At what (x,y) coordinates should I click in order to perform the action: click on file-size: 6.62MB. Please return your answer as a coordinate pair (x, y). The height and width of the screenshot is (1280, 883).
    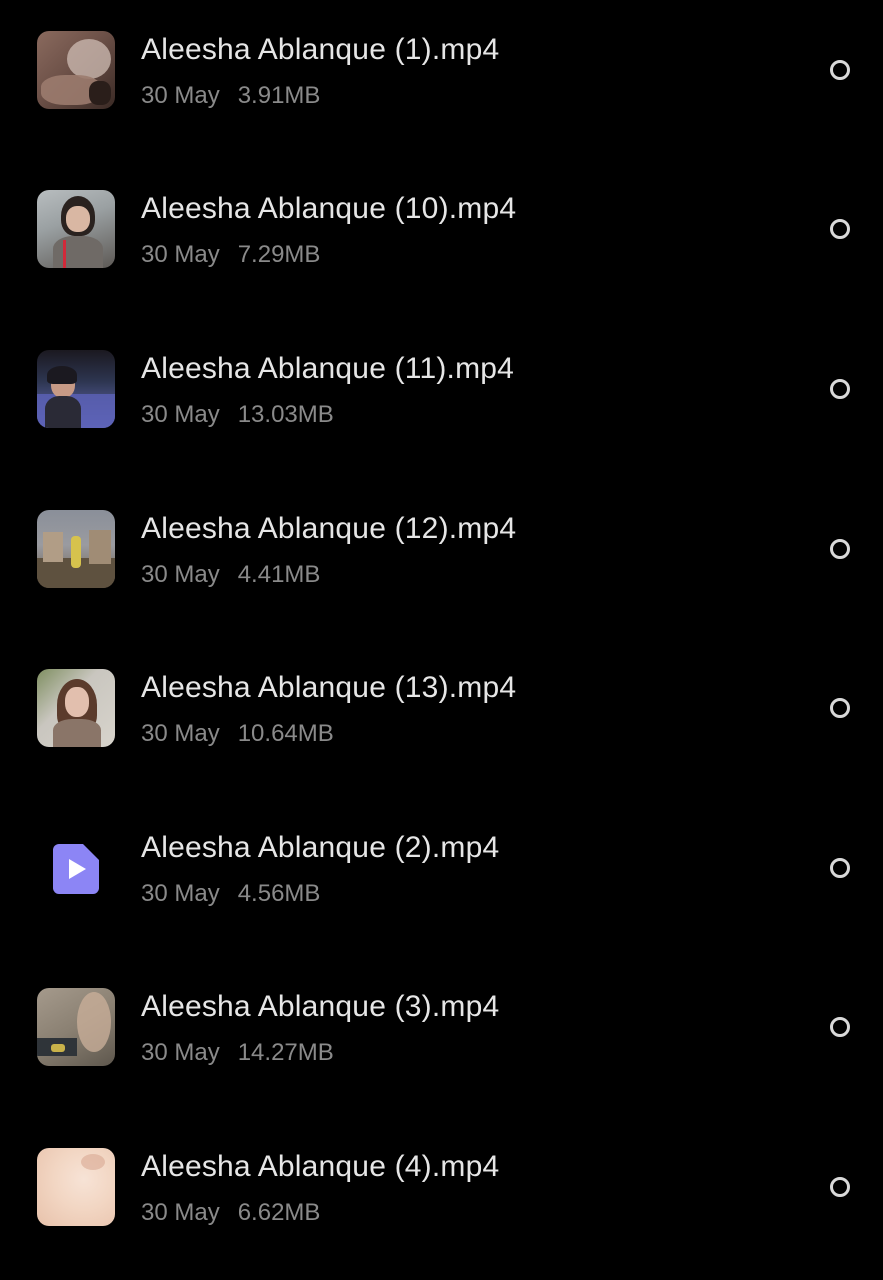
    Looking at the image, I should click on (279, 1212).